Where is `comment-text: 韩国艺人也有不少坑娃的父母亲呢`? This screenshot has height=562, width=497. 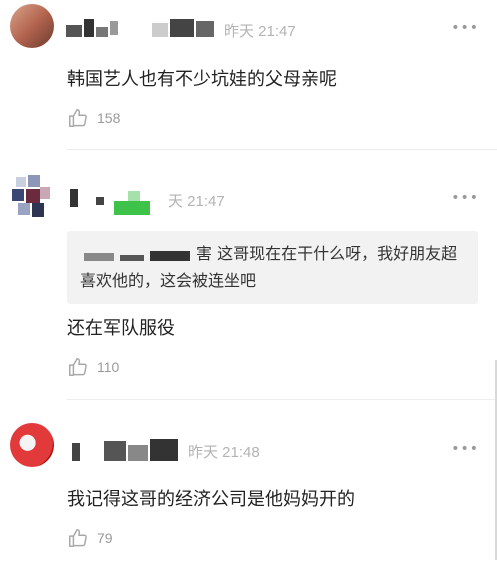 comment-text: 韩国艺人也有不少坑娃的父母亲呢 is located at coordinates (202, 79).